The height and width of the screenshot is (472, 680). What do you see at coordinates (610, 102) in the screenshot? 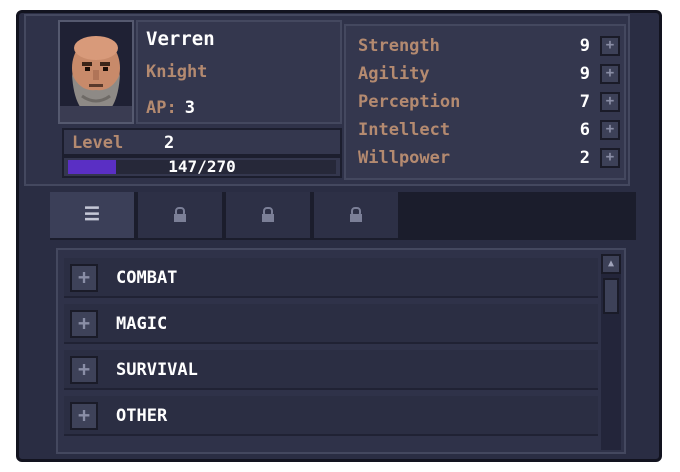
I see `increase-perception-button: +` at bounding box center [610, 102].